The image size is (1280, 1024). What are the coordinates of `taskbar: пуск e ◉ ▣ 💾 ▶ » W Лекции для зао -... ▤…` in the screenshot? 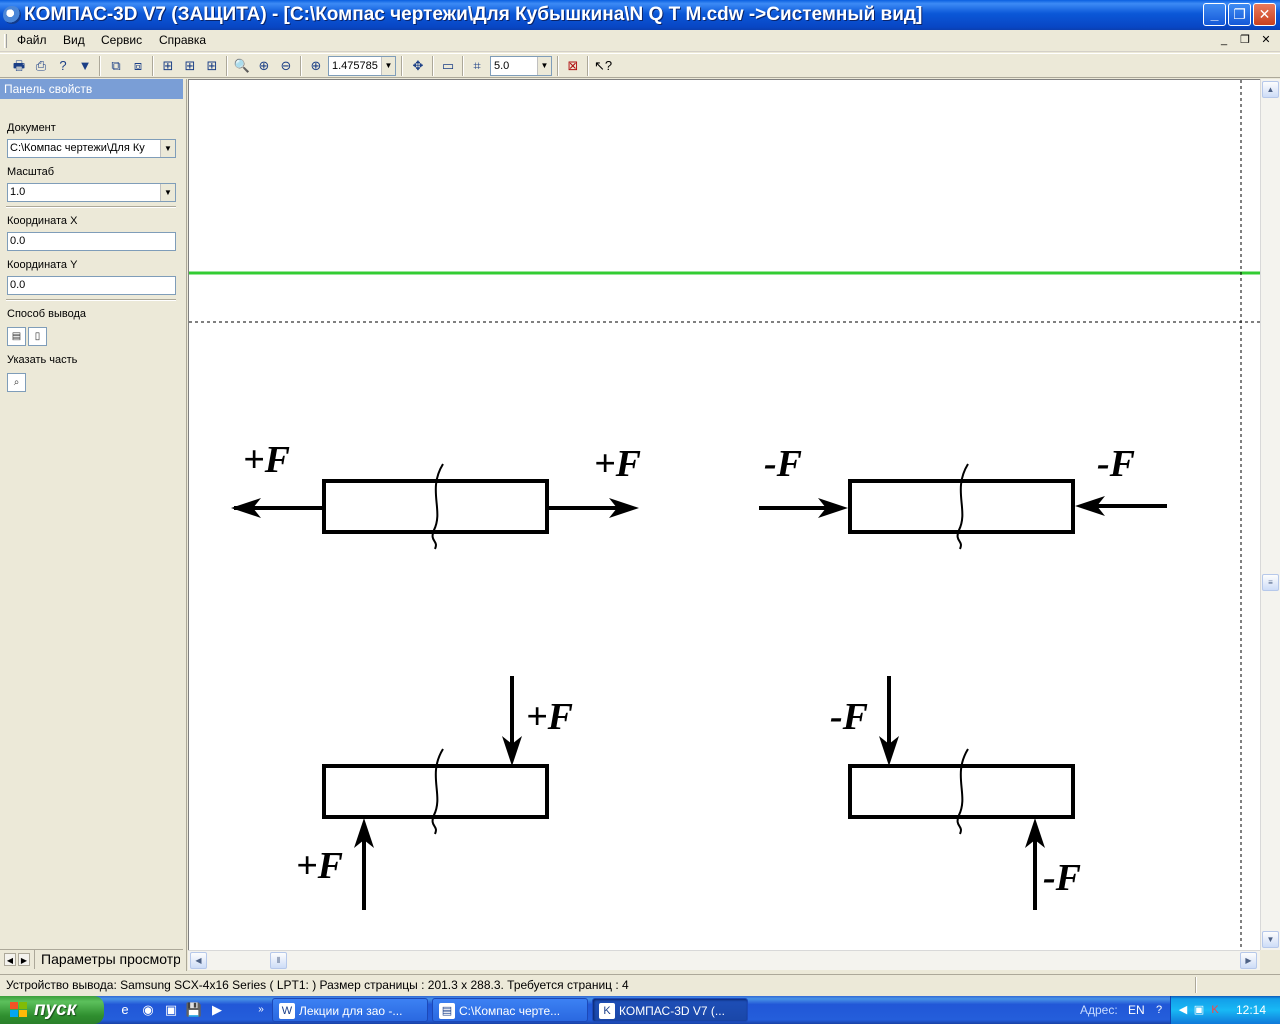 It's located at (640, 1010).